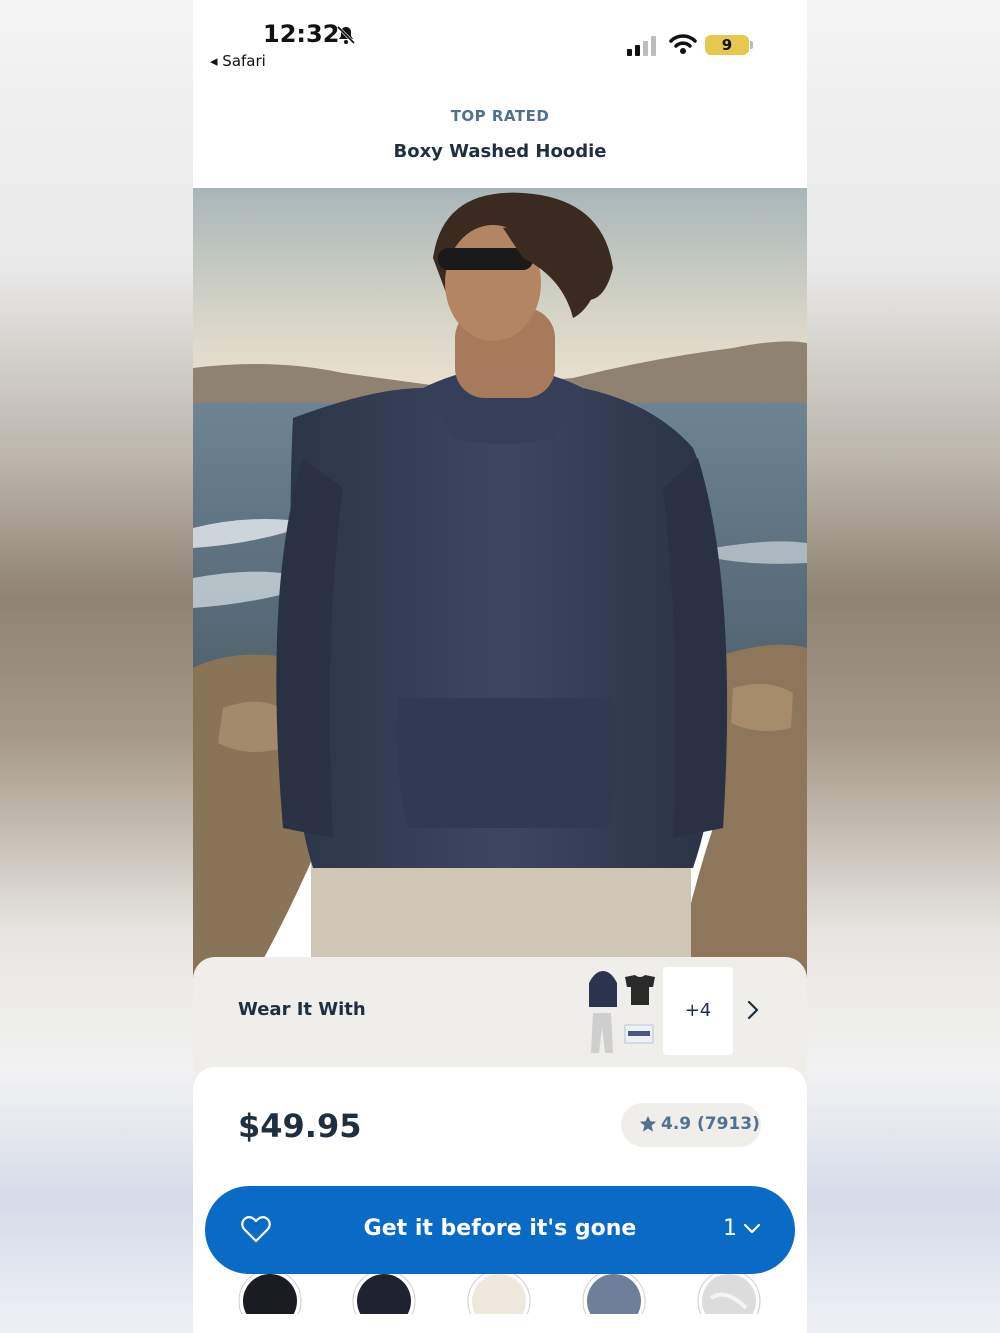  I want to click on wifi-icon, so click(683, 44).